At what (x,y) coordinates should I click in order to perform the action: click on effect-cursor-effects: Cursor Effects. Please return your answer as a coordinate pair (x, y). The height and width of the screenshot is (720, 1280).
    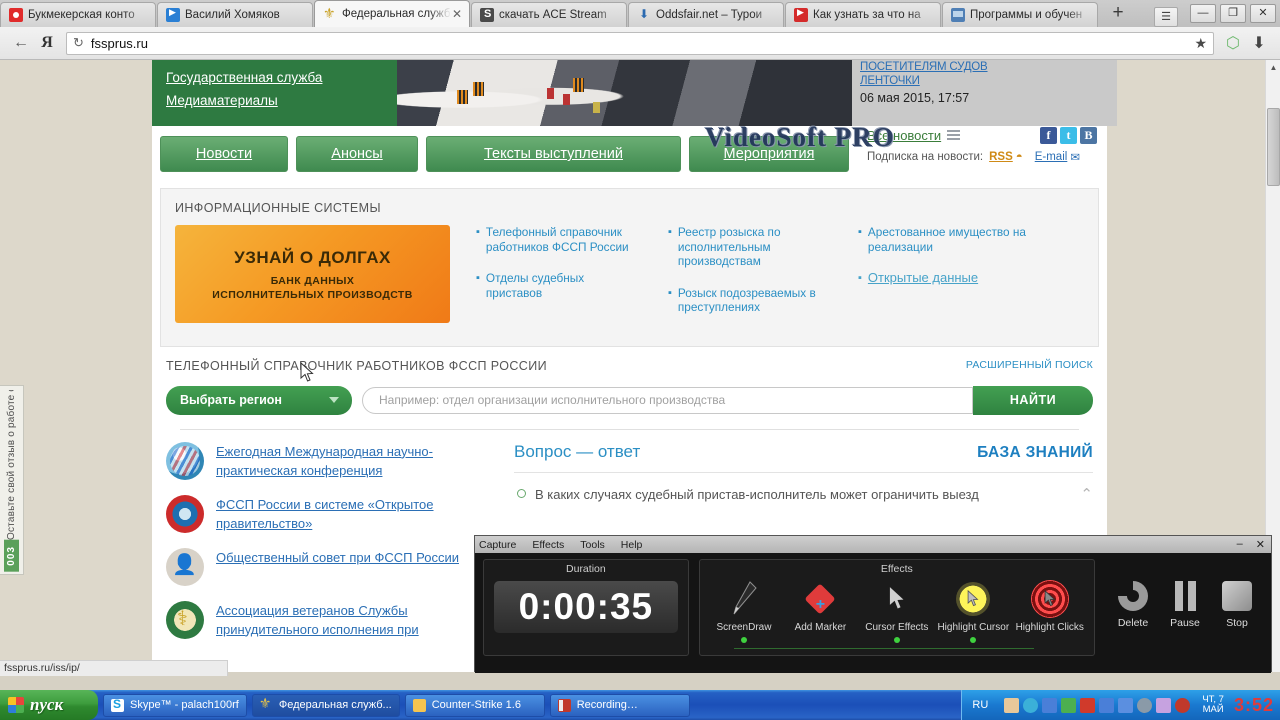
    Looking at the image, I should click on (897, 610).